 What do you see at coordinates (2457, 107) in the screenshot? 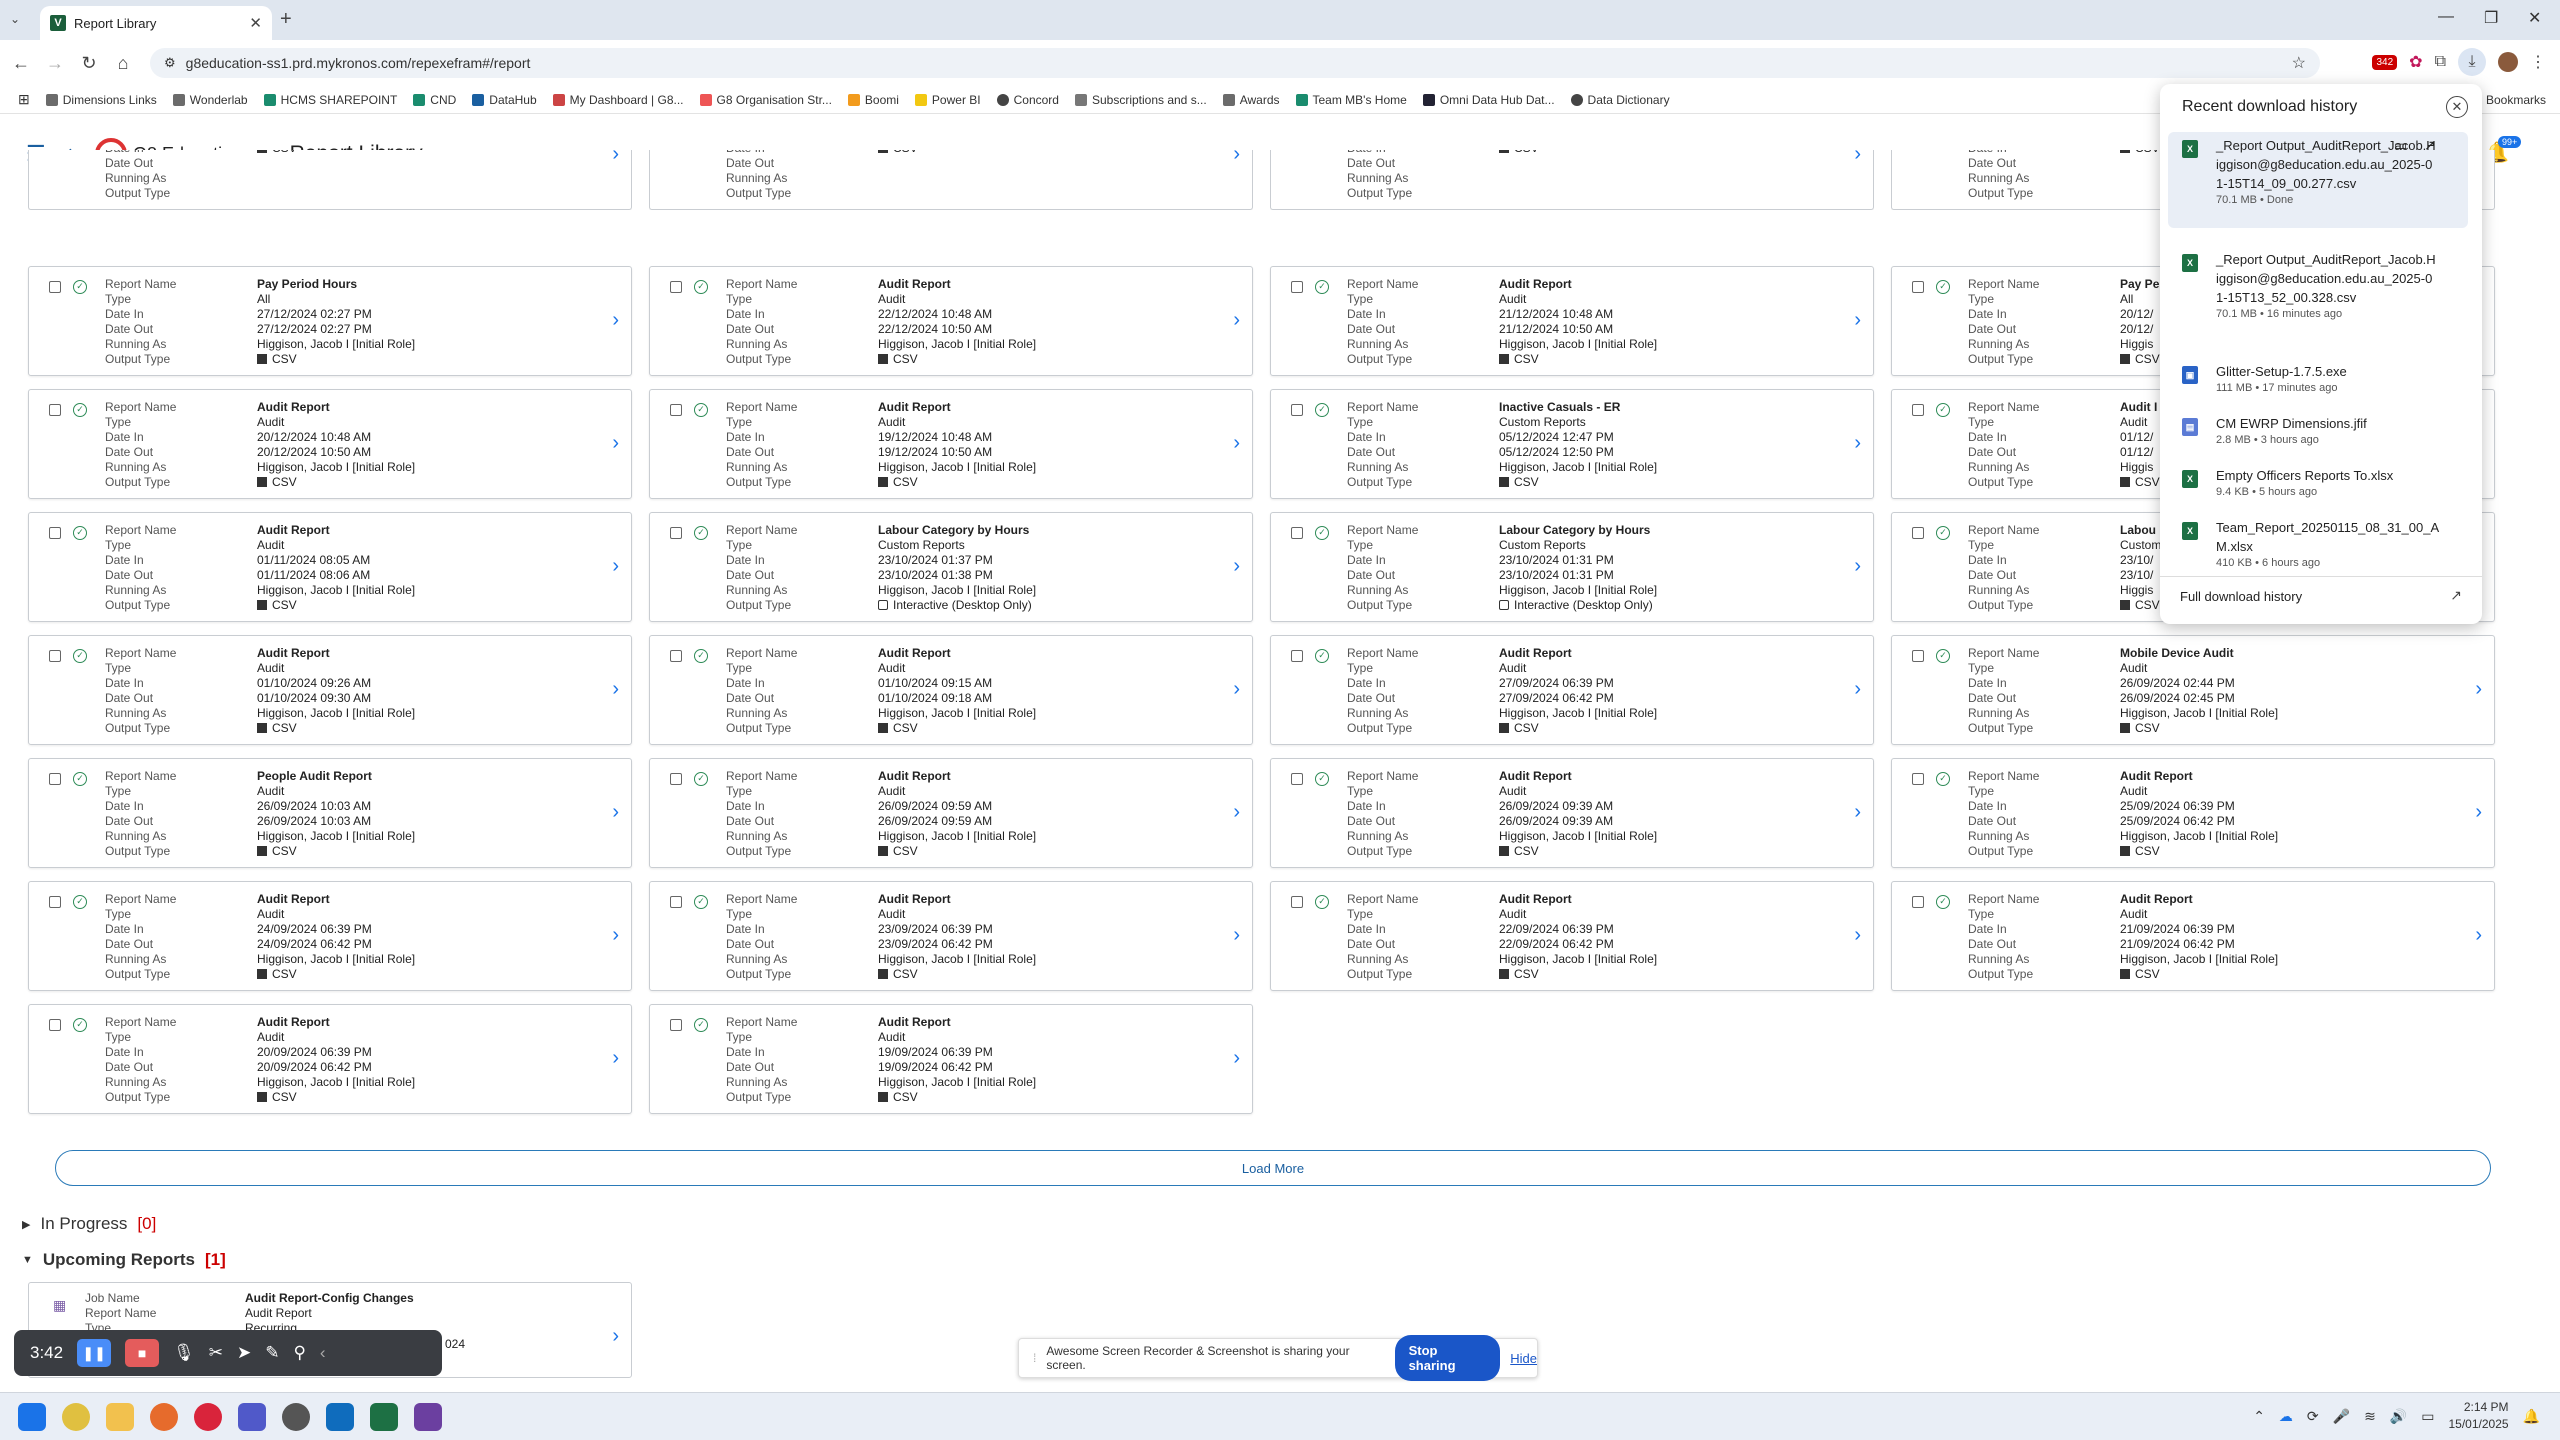
I see `close-icon: ✕` at bounding box center [2457, 107].